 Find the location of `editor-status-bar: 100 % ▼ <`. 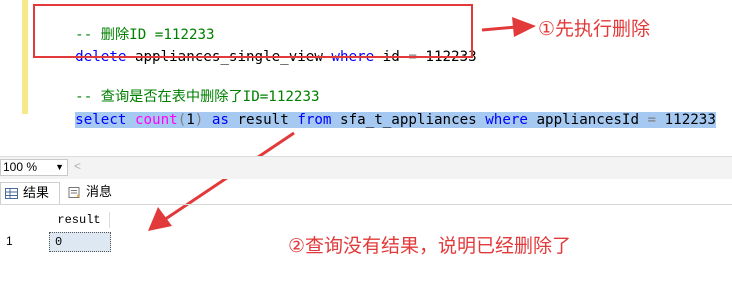

editor-status-bar: 100 % ▼ < is located at coordinates (366, 167).